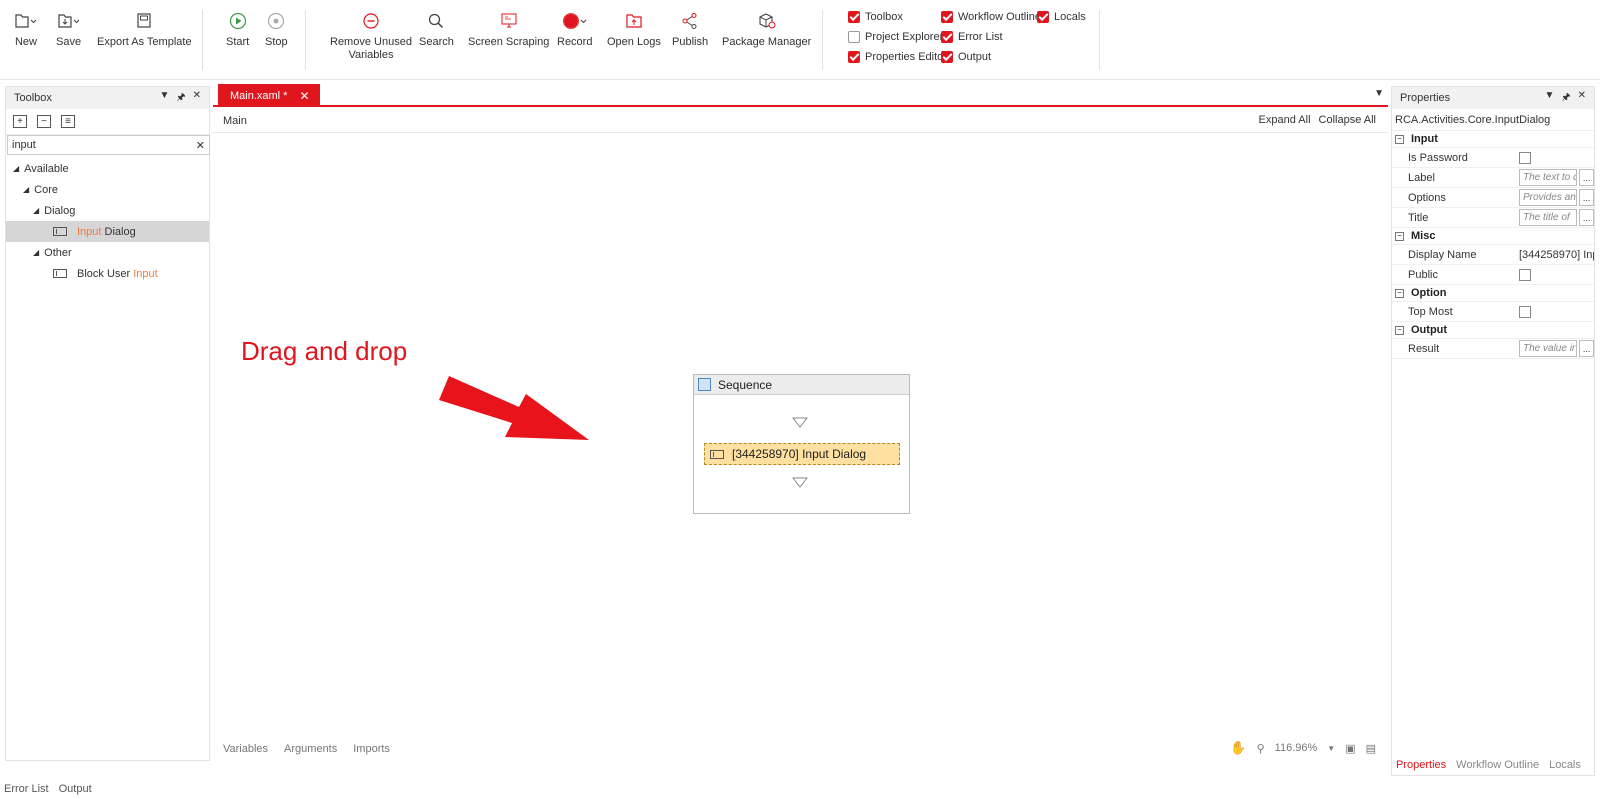  I want to click on tab-output: Output, so click(75, 789).